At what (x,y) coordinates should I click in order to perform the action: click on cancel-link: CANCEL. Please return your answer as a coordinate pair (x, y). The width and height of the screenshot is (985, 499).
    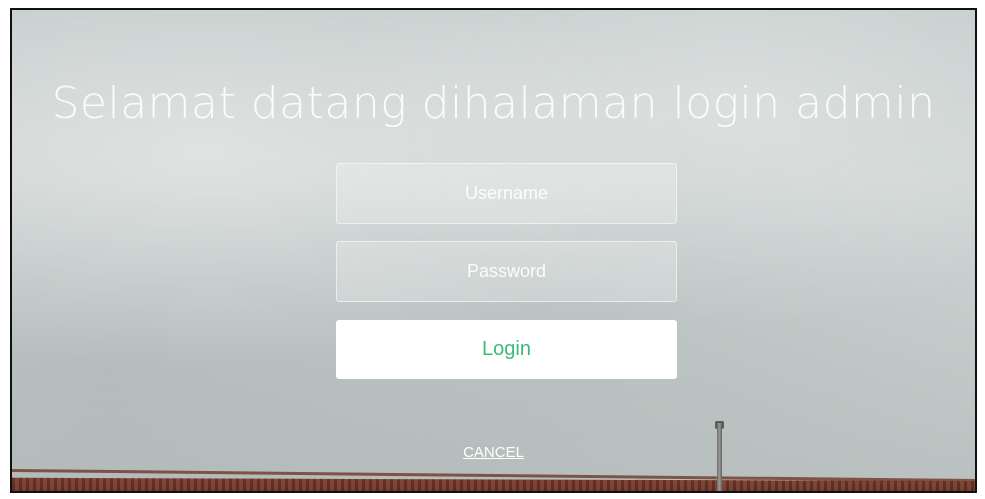
    Looking at the image, I should click on (493, 452).